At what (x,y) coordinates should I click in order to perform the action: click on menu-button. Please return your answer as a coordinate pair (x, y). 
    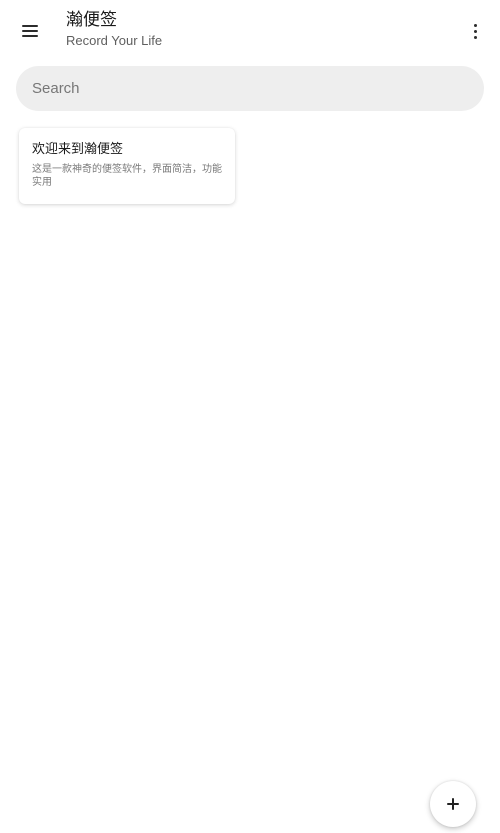
    Looking at the image, I should click on (30, 31).